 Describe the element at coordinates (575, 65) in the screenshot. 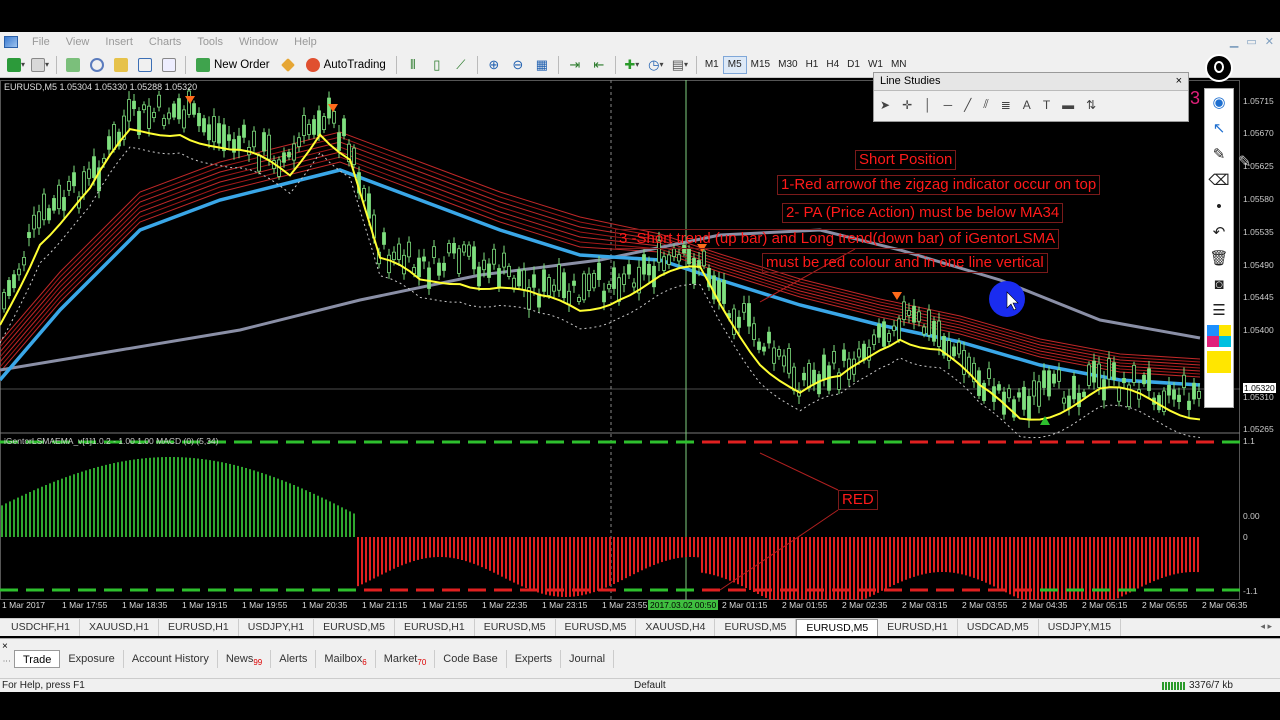

I see `autoscroll-button: ⇥` at that location.